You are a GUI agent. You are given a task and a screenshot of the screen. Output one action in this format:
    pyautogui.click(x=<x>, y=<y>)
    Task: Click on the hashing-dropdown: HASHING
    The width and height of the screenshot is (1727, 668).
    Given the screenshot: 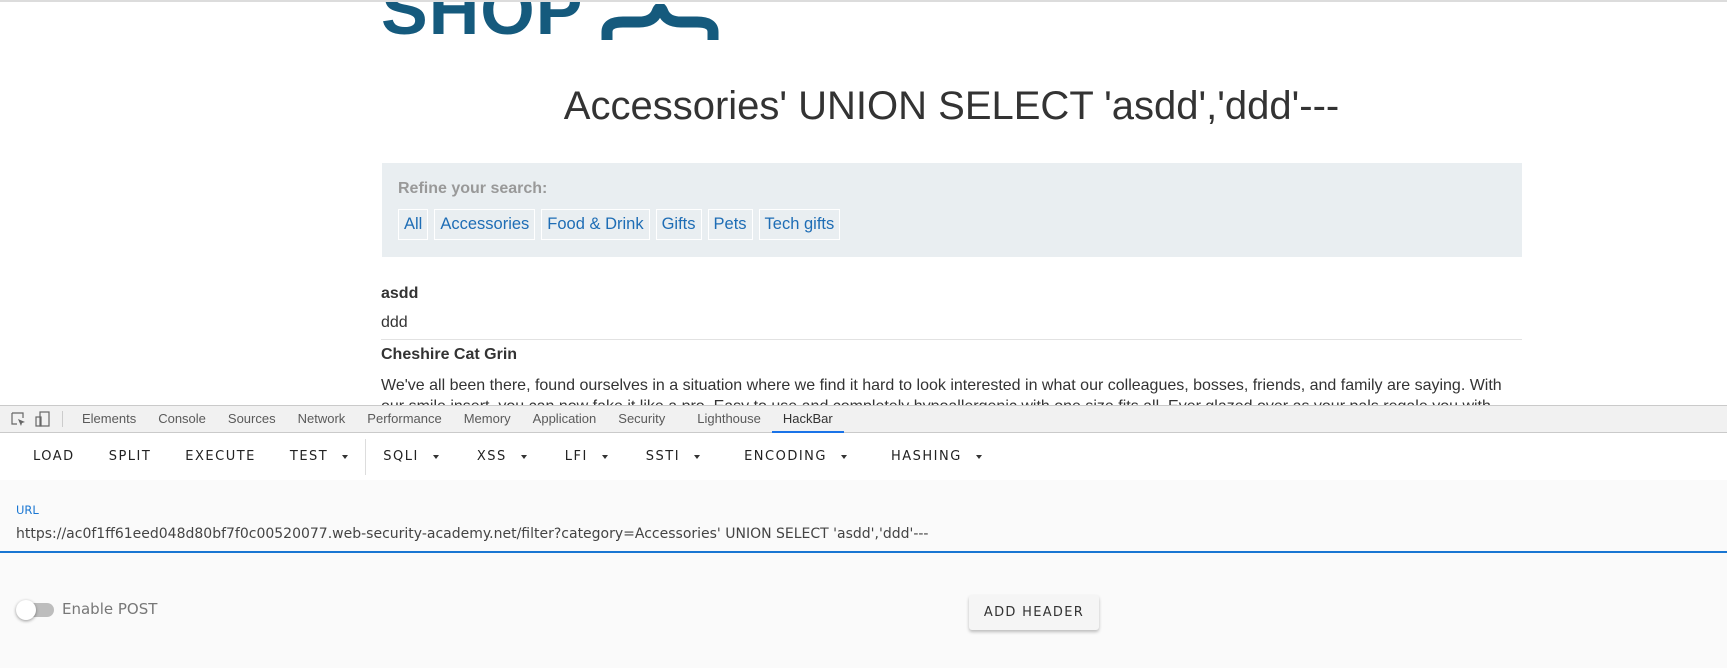 What is the action you would take?
    pyautogui.click(x=936, y=457)
    